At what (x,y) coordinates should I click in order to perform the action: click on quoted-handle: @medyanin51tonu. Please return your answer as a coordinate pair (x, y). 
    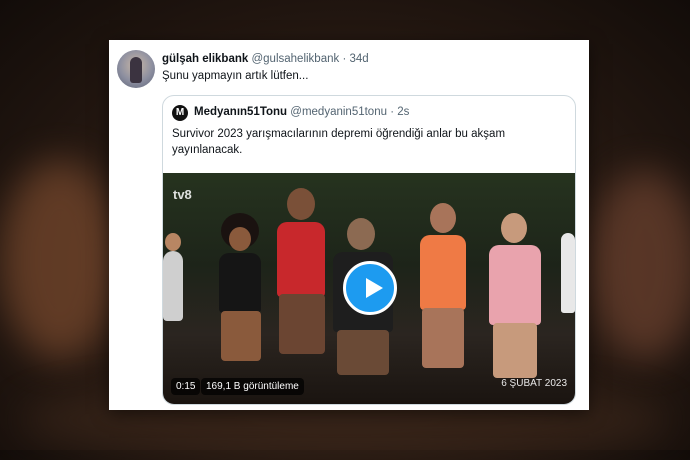
    Looking at the image, I should click on (338, 112).